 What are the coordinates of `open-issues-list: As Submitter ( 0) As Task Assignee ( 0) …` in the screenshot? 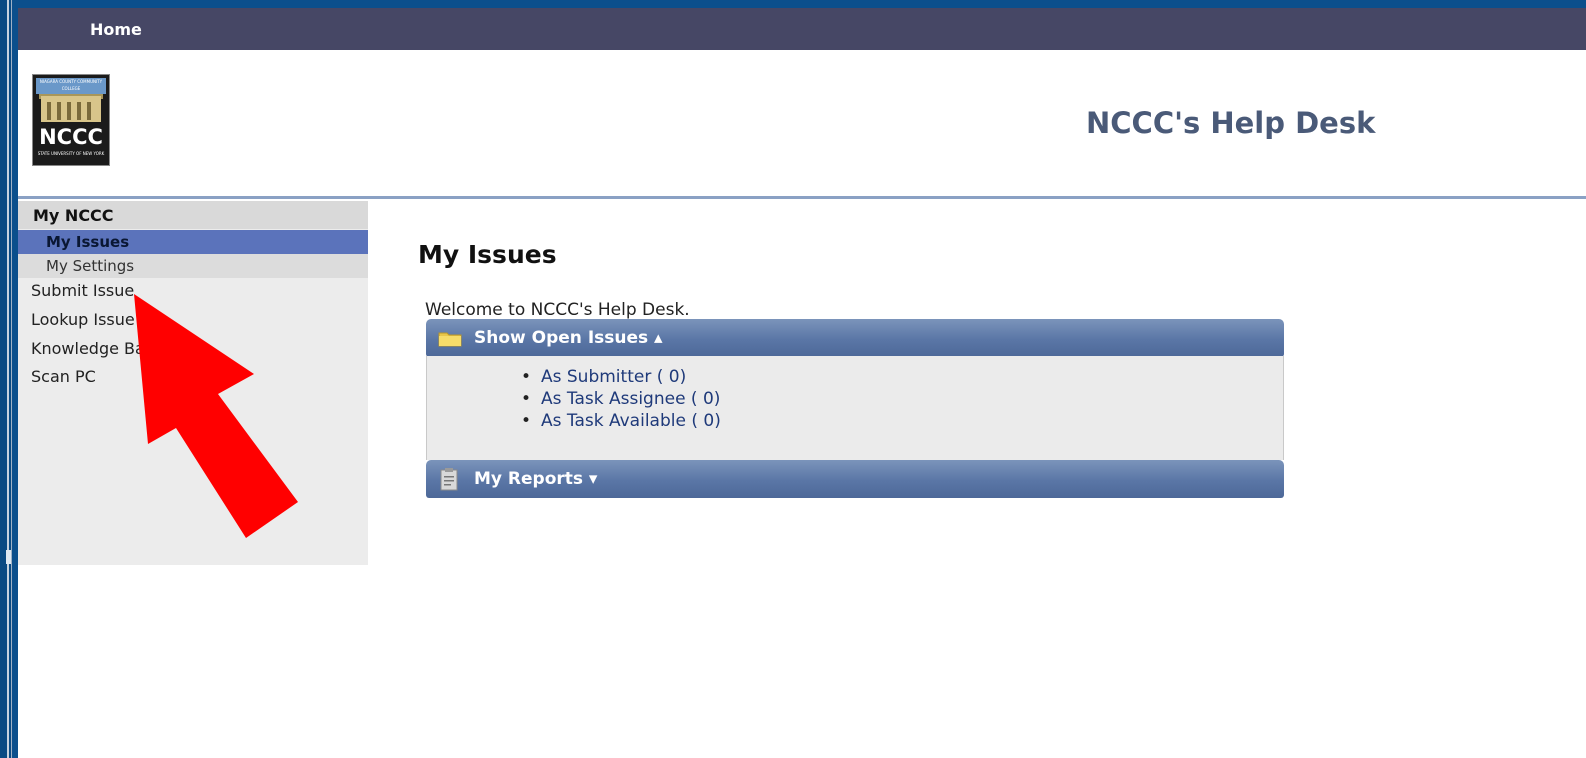 It's located at (621, 399).